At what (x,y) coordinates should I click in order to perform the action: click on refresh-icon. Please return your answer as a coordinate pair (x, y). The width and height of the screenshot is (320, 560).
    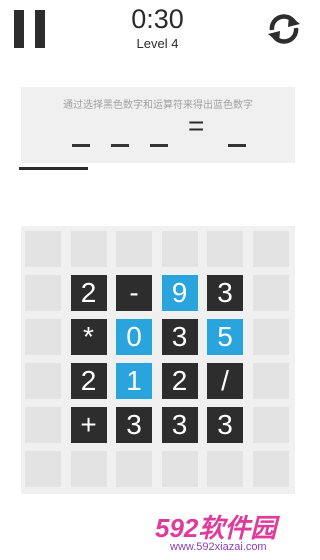
    Looking at the image, I should click on (284, 29).